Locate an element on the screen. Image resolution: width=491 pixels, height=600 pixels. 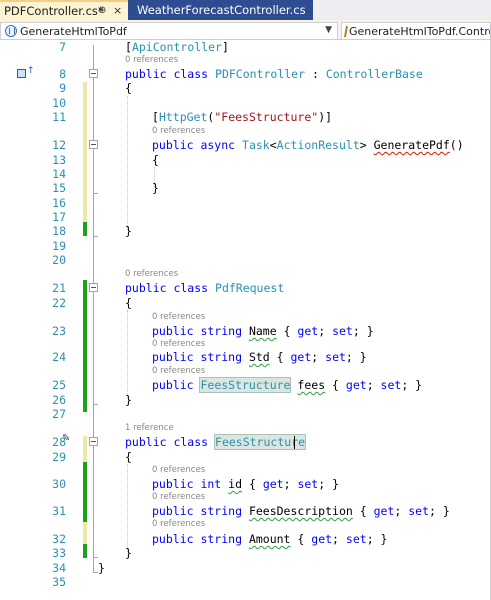
tab-label: WeatherForecastController.cs is located at coordinates (221, 10).